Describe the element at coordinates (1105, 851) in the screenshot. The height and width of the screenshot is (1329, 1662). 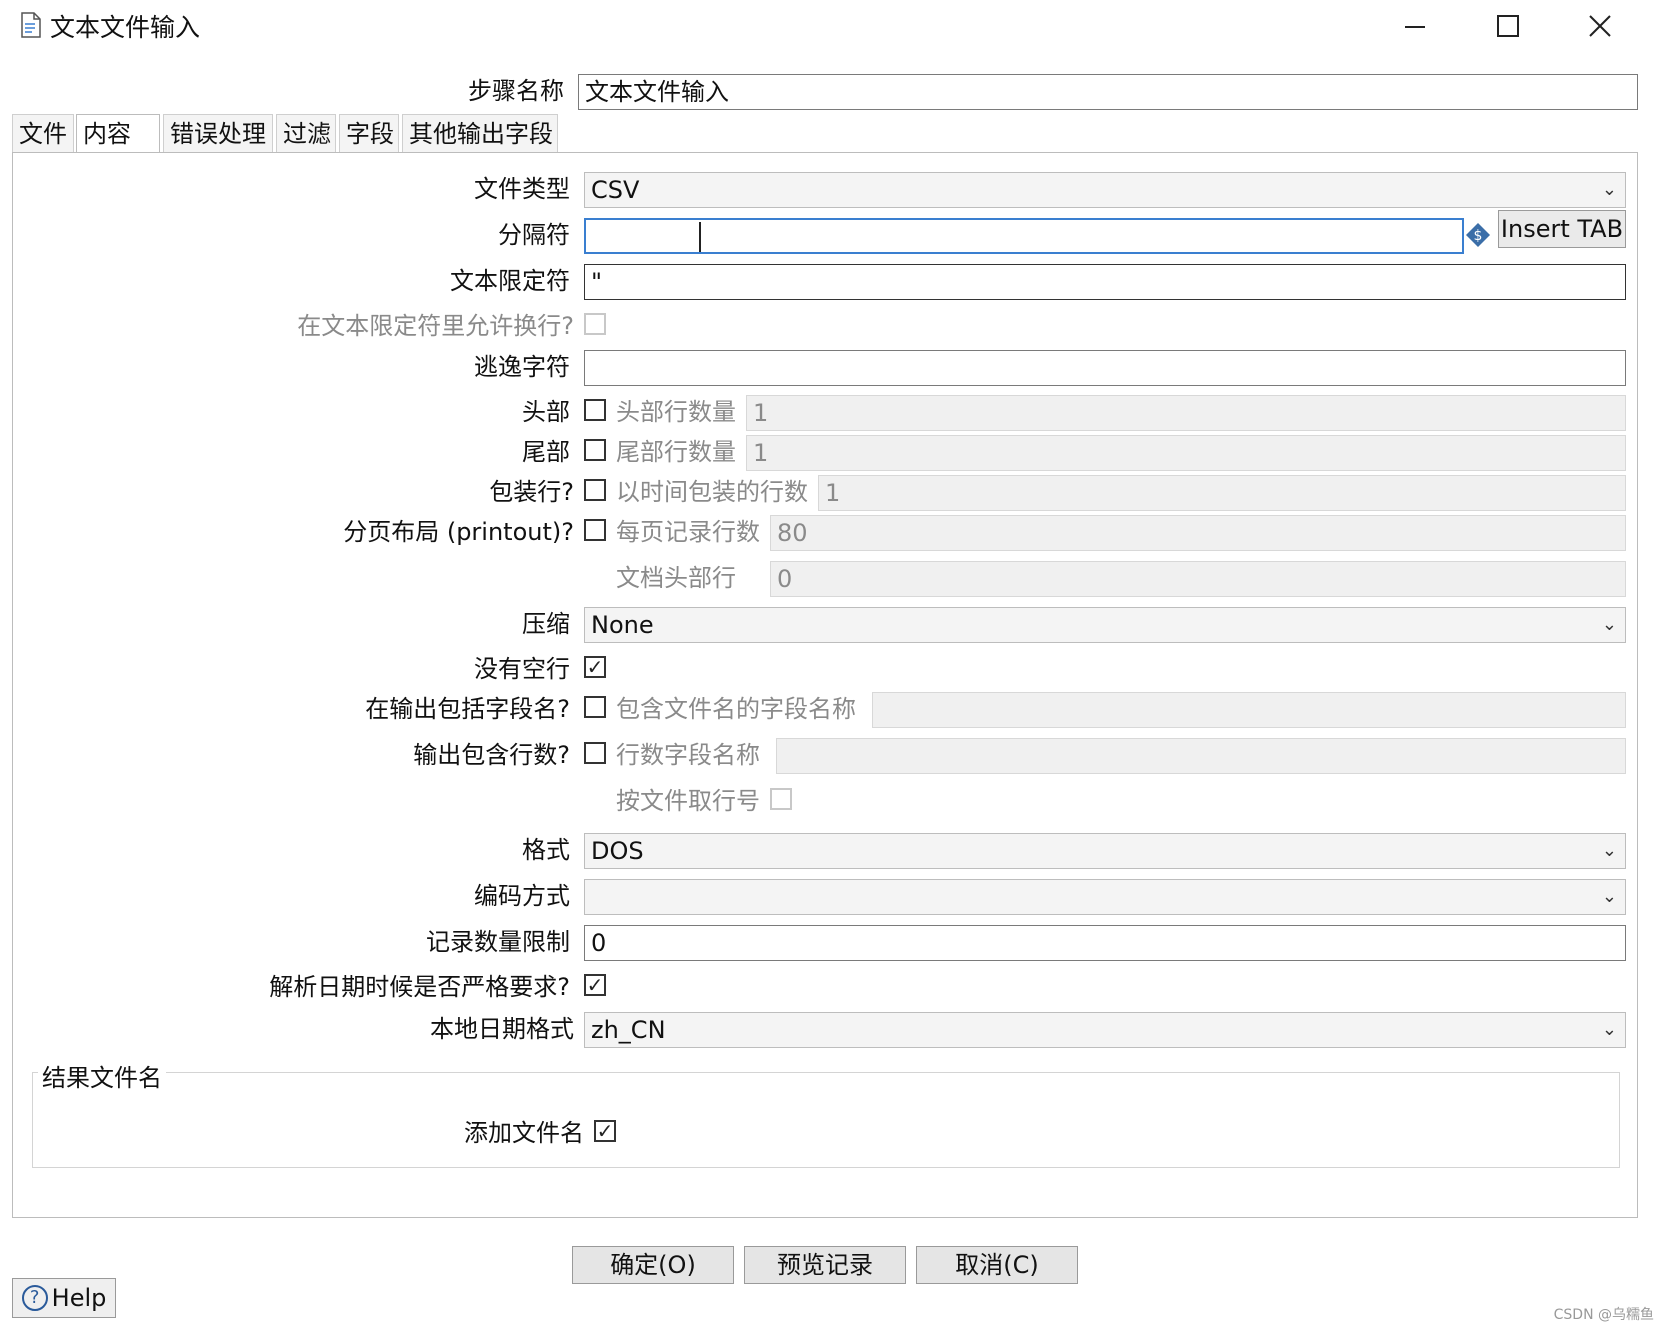
I see `format-select: DOS ⌄` at that location.